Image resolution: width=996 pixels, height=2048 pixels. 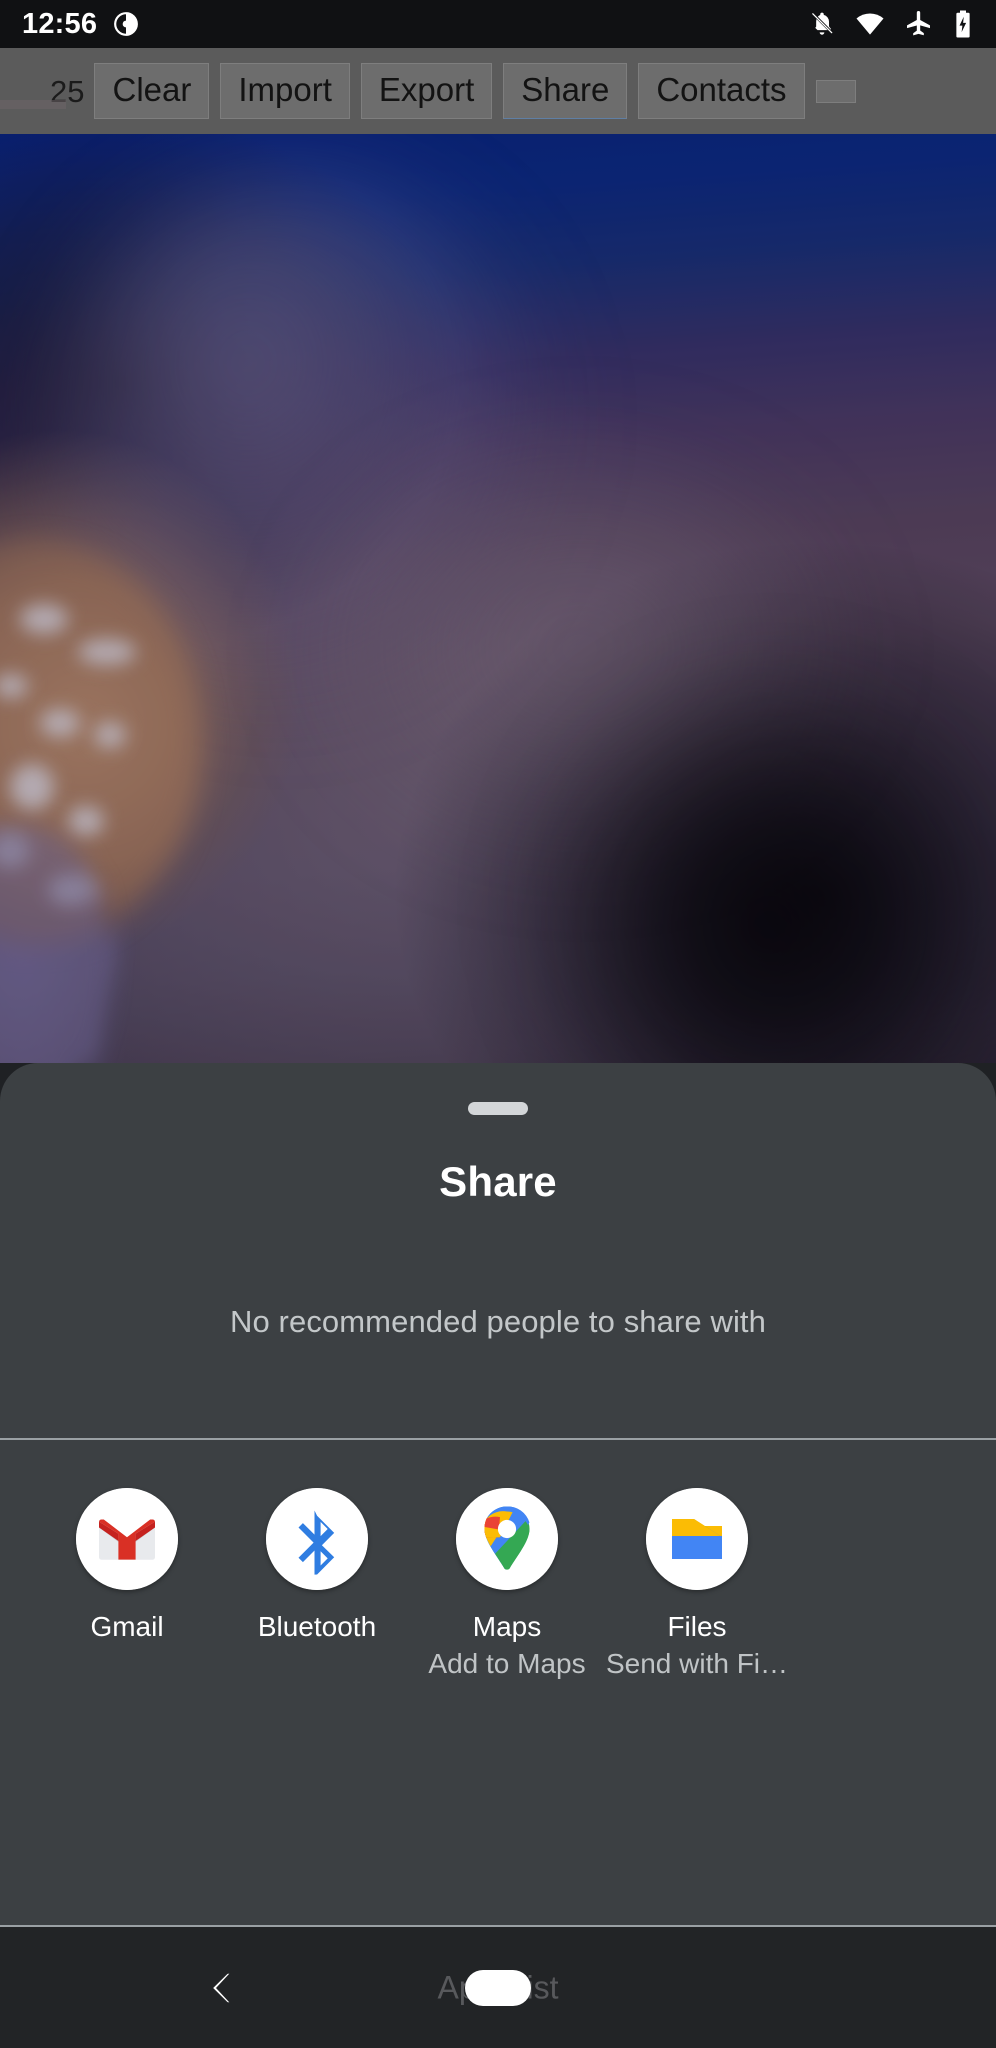 I want to click on toolbar-button-import: Import, so click(x=285, y=91).